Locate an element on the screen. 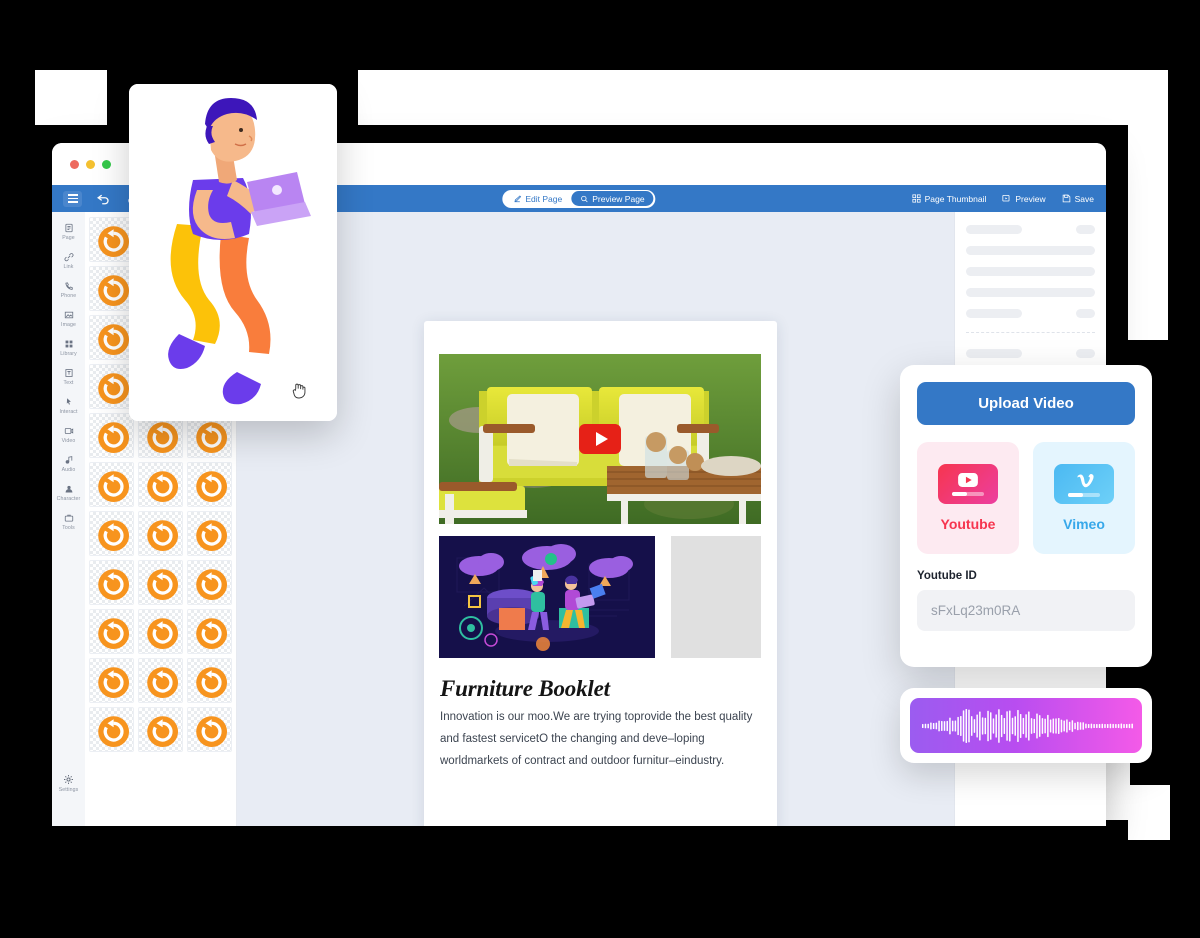  orange-truck-asset is located at coordinates (209, 582).